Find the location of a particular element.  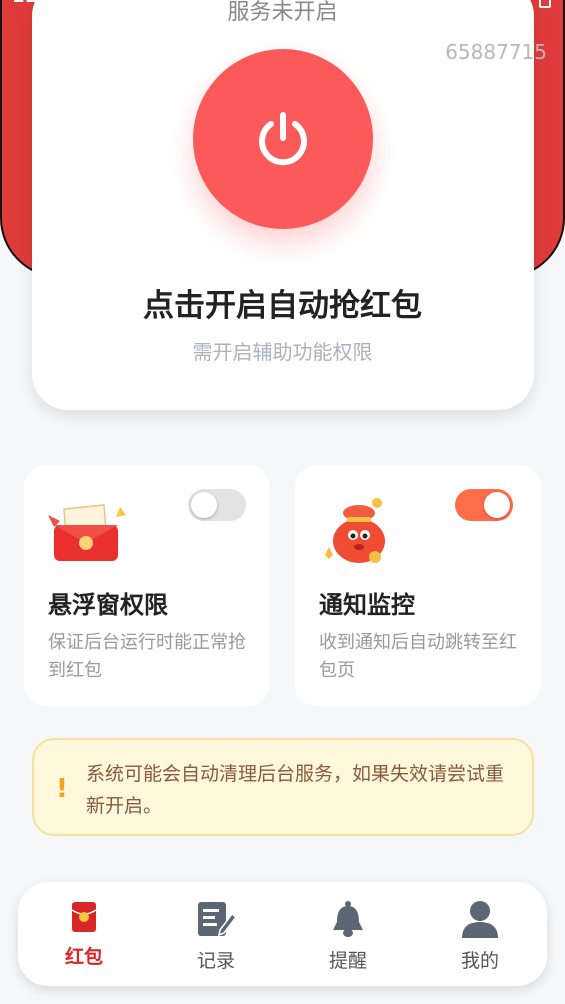

lucky-bag-icon is located at coordinates (355, 530).